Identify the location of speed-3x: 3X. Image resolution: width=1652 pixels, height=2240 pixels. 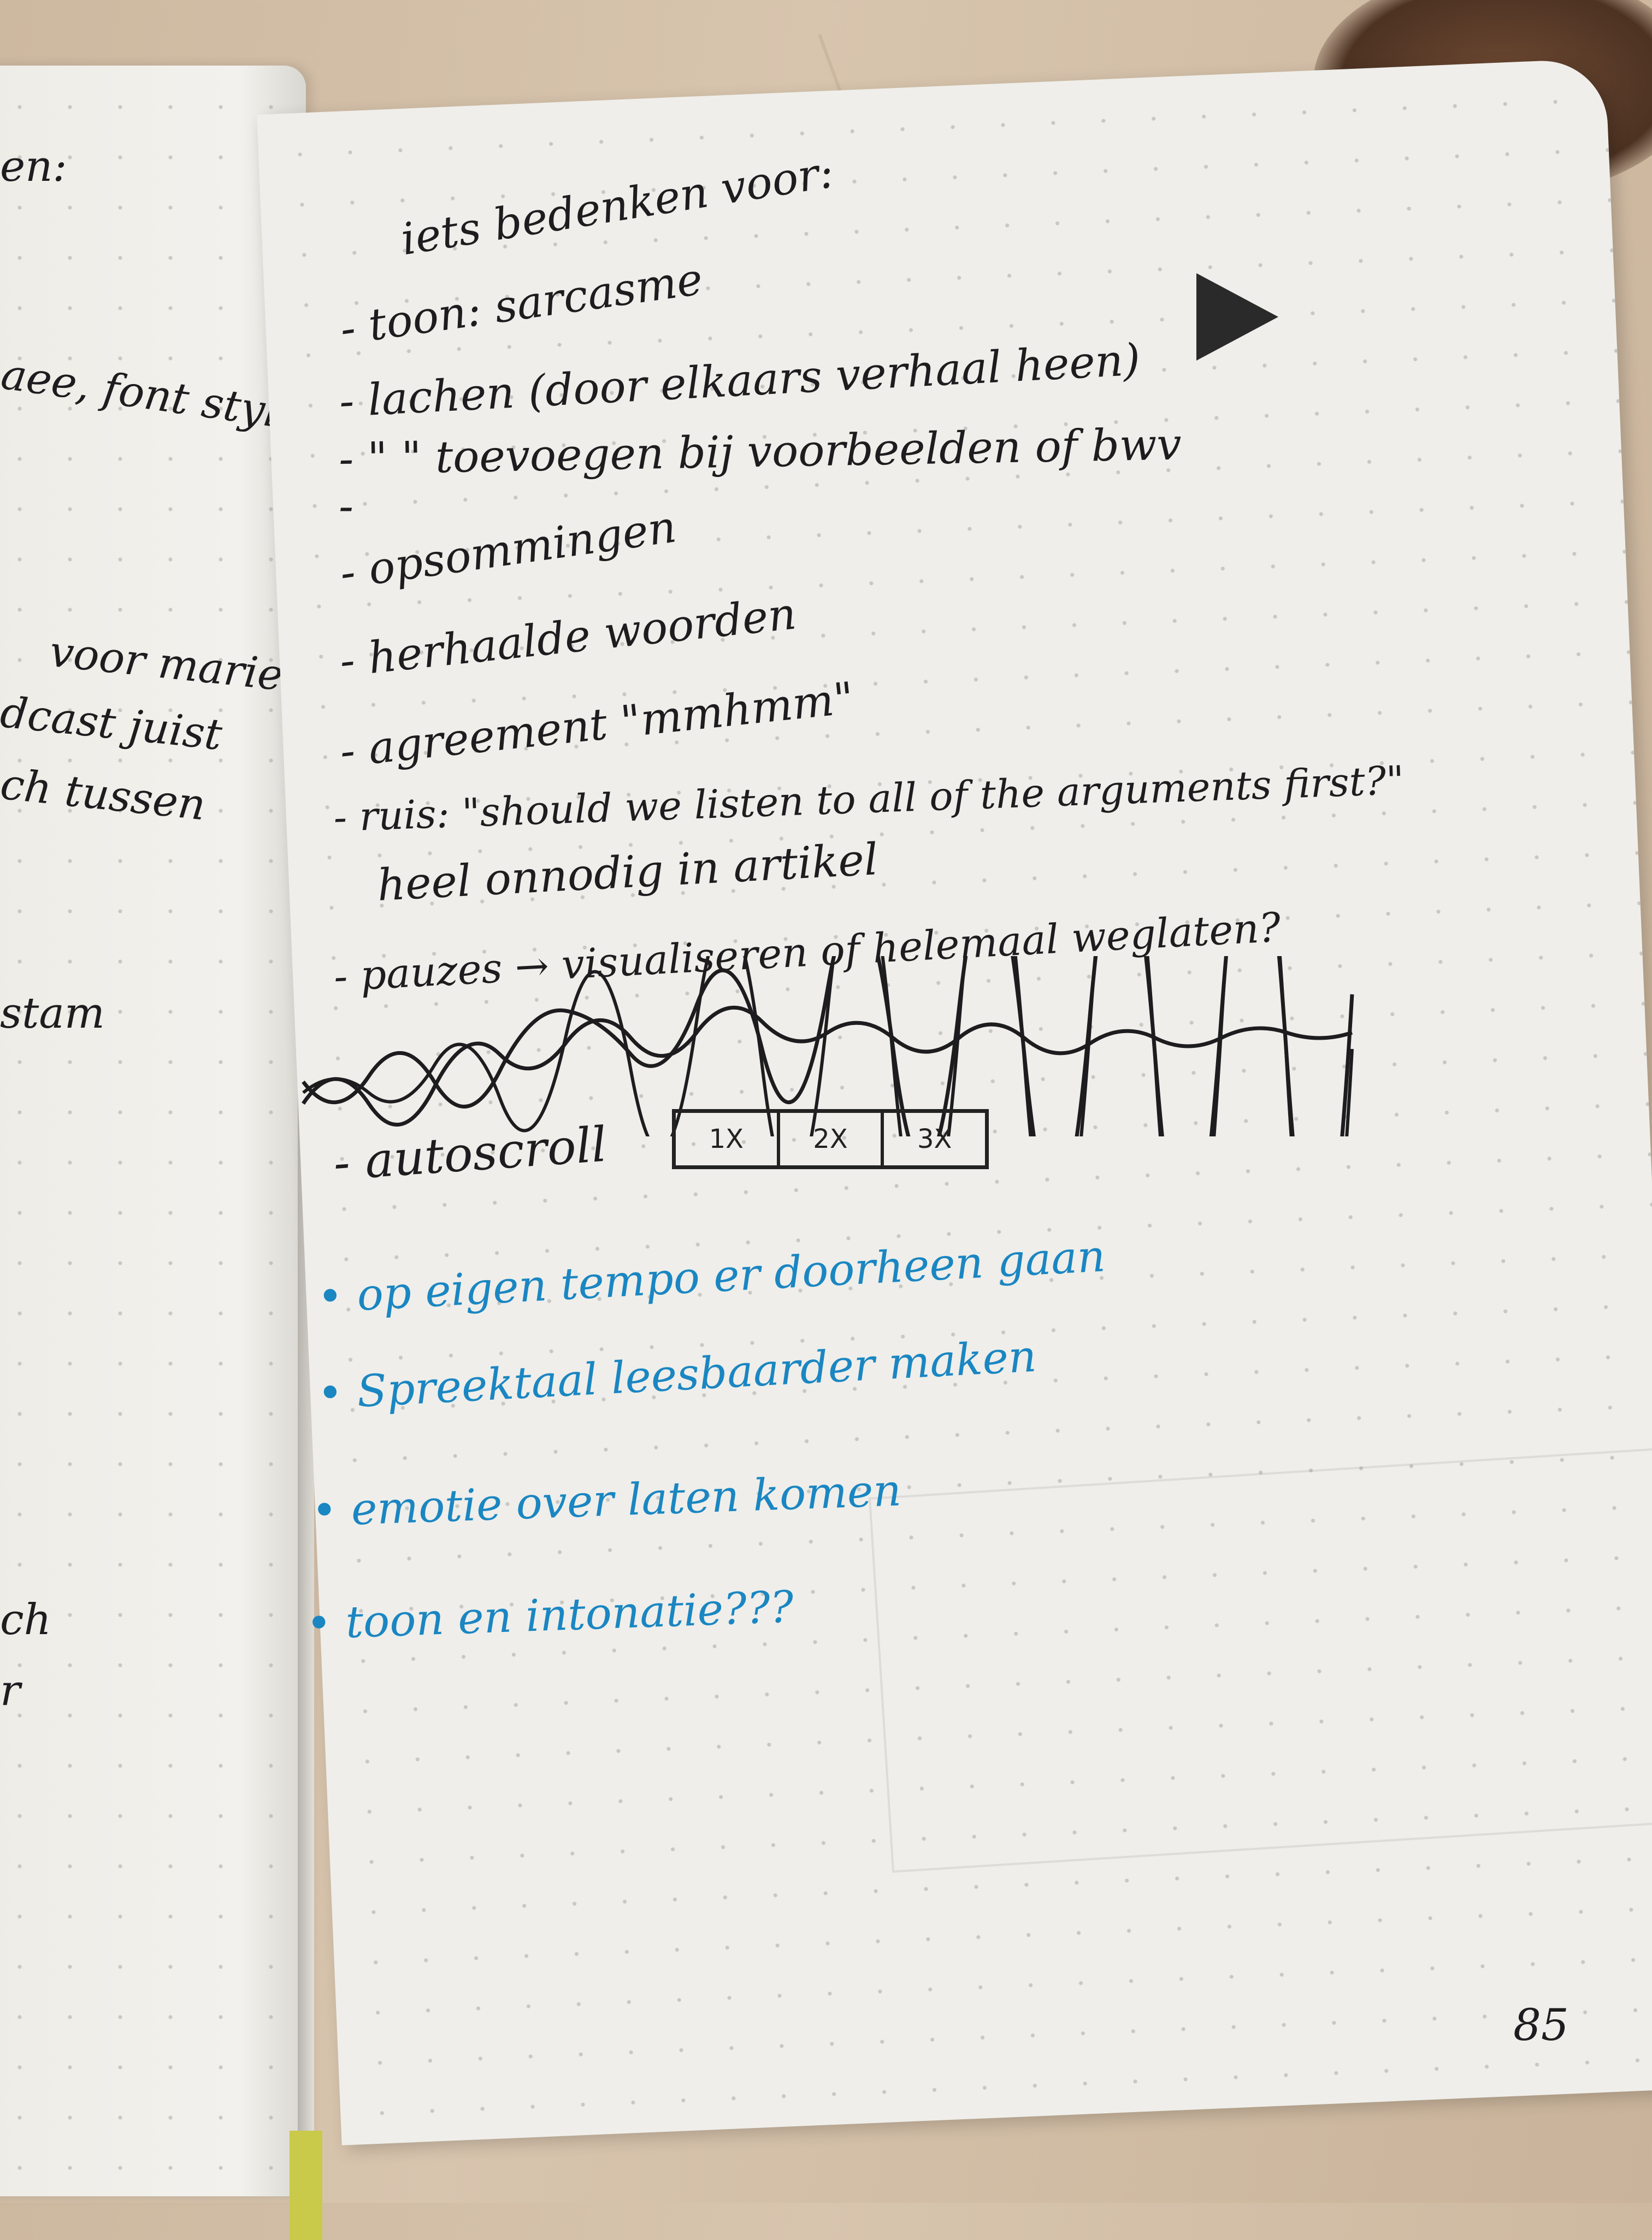
(933, 1139).